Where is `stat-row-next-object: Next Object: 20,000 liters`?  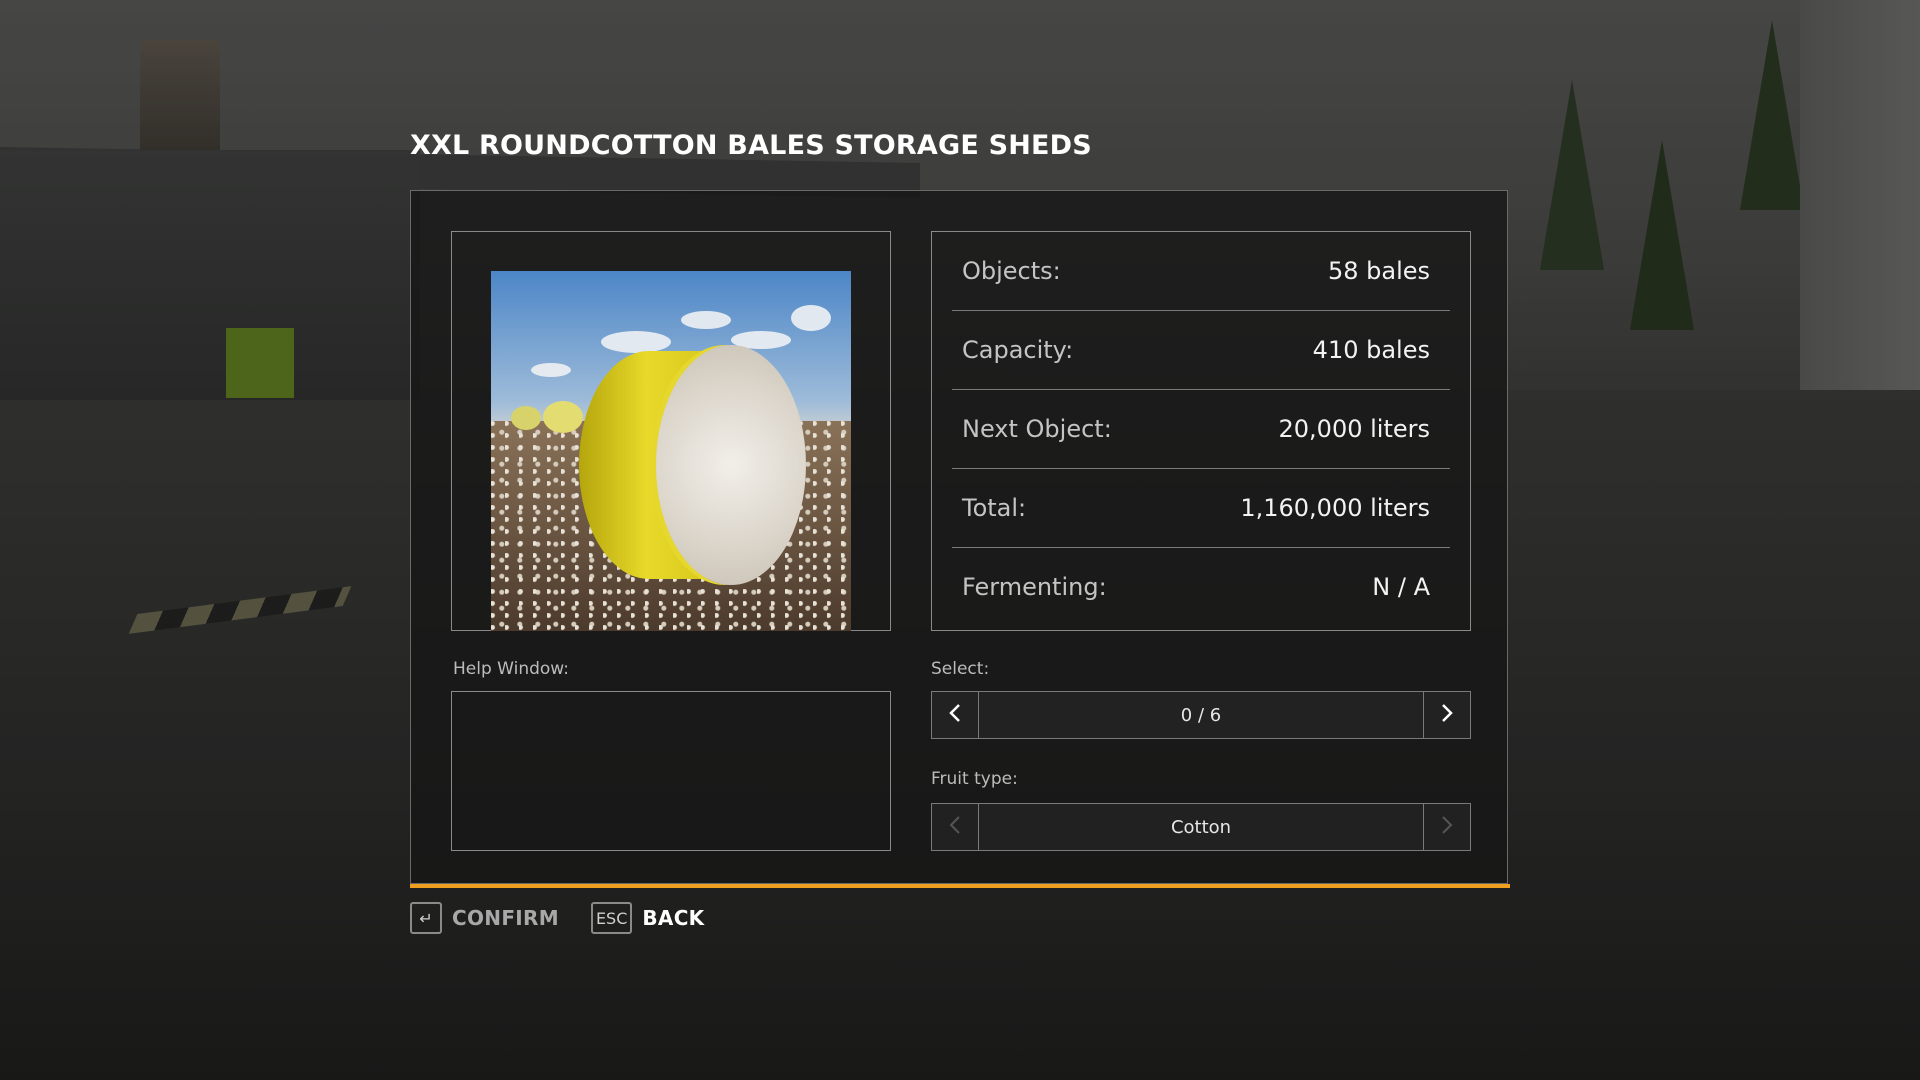
stat-row-next-object: Next Object: 20,000 liters is located at coordinates (1201, 429).